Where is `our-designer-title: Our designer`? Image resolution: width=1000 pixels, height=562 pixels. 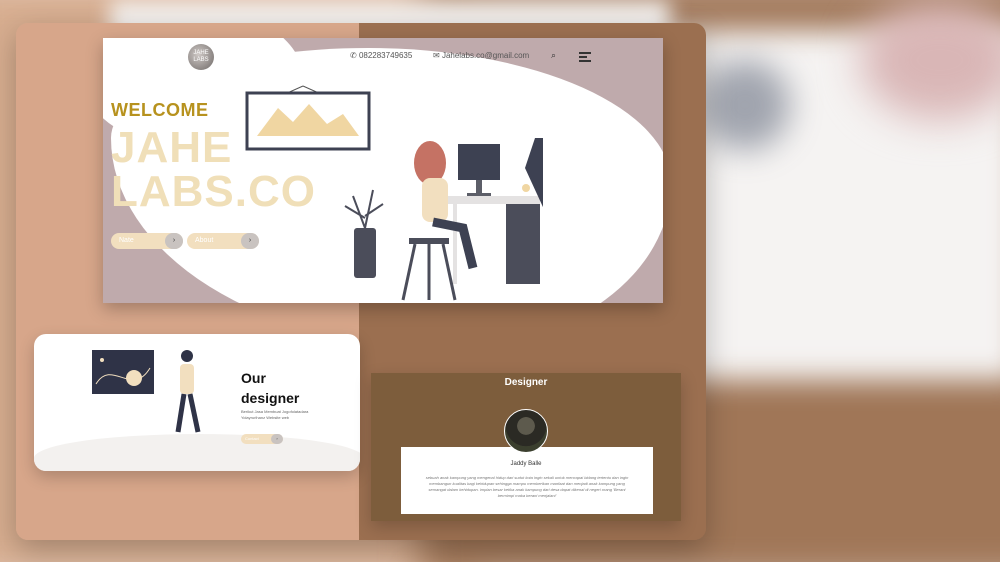
our-designer-title: Our designer is located at coordinates (270, 388).